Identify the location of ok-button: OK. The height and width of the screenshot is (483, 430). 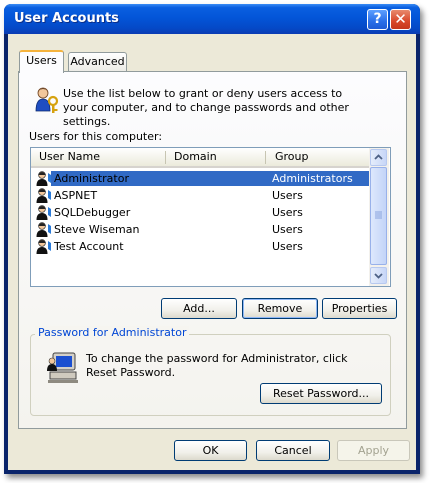
(210, 450).